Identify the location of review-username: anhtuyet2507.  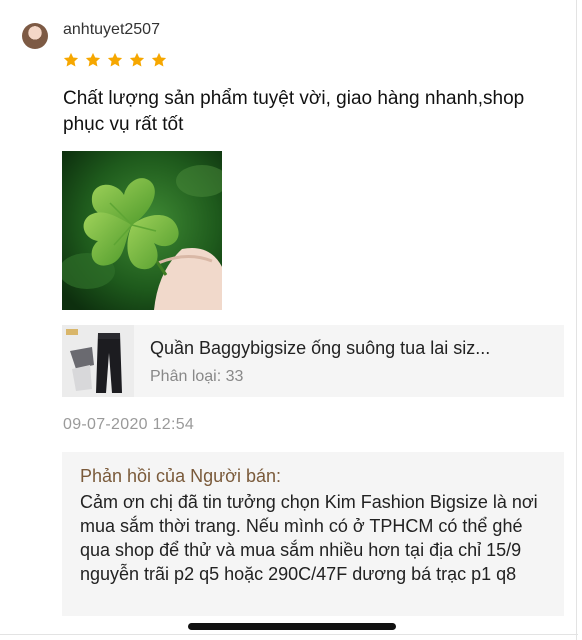
(111, 29).